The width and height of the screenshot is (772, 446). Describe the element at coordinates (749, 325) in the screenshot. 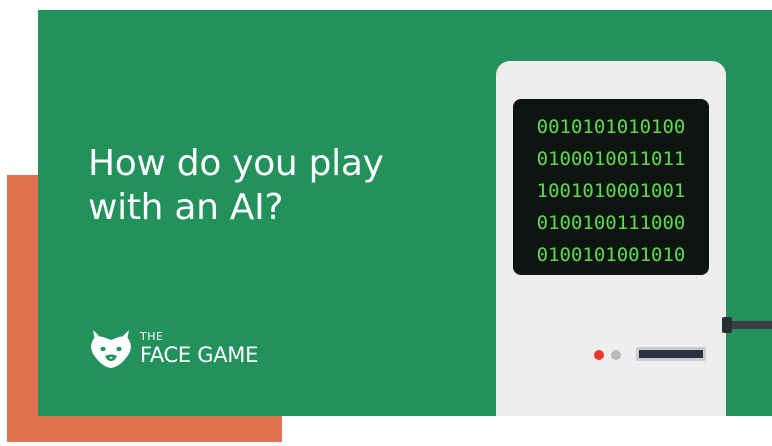

I see `power-cable` at that location.